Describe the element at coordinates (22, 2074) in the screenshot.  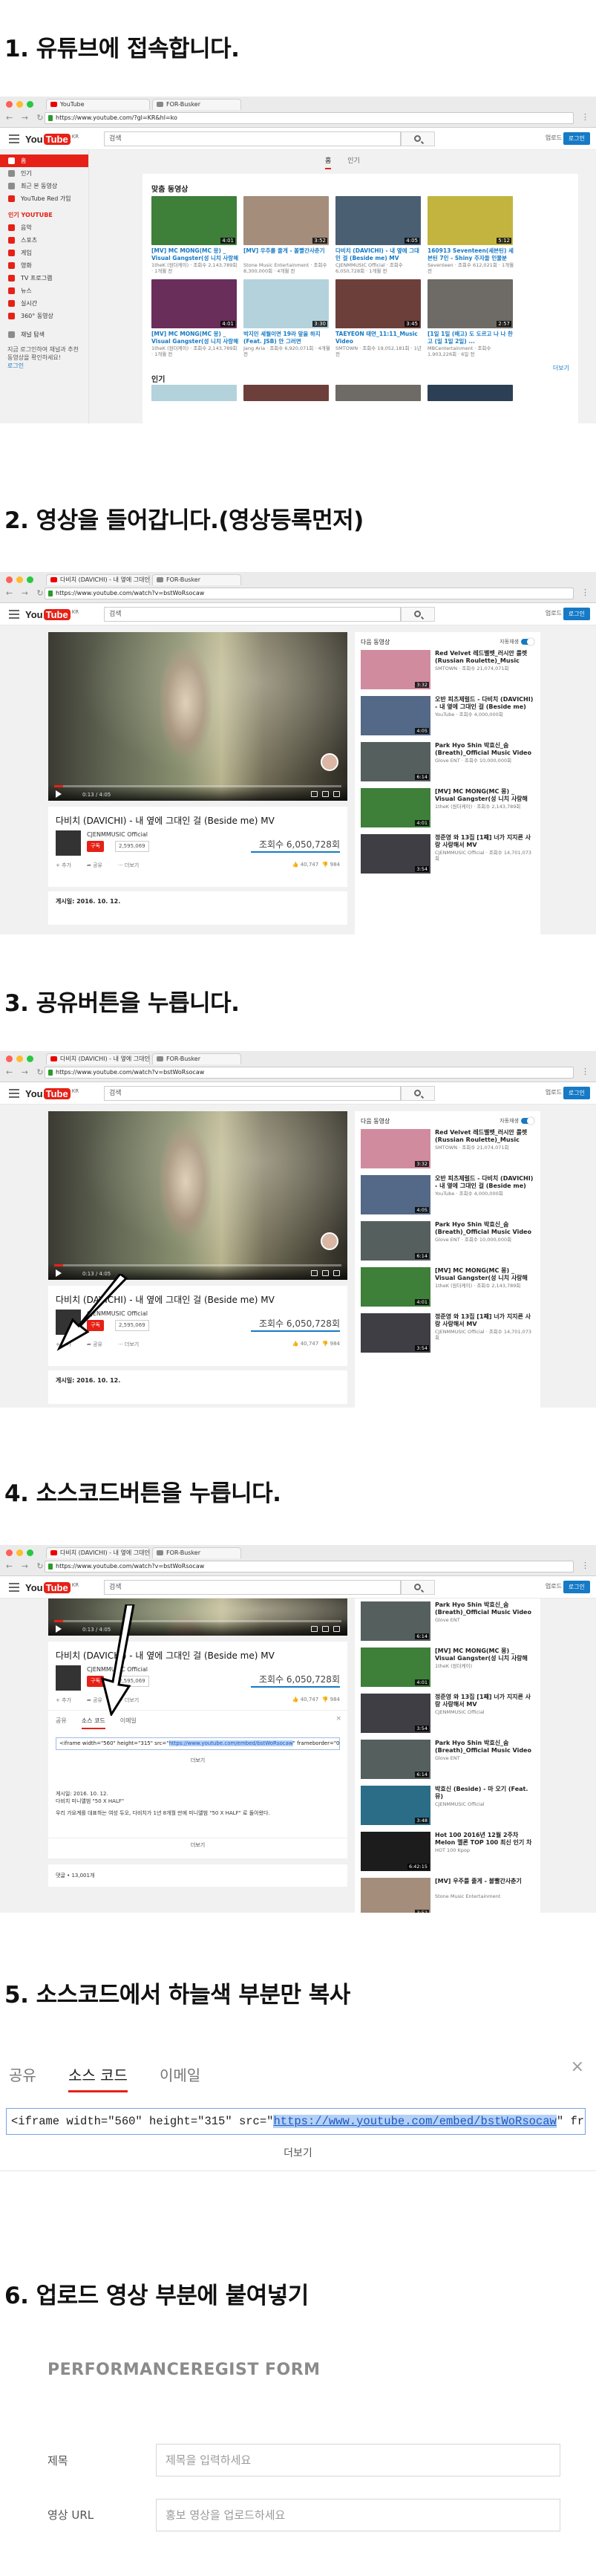
I see `zoom-tab-share: 공유` at that location.